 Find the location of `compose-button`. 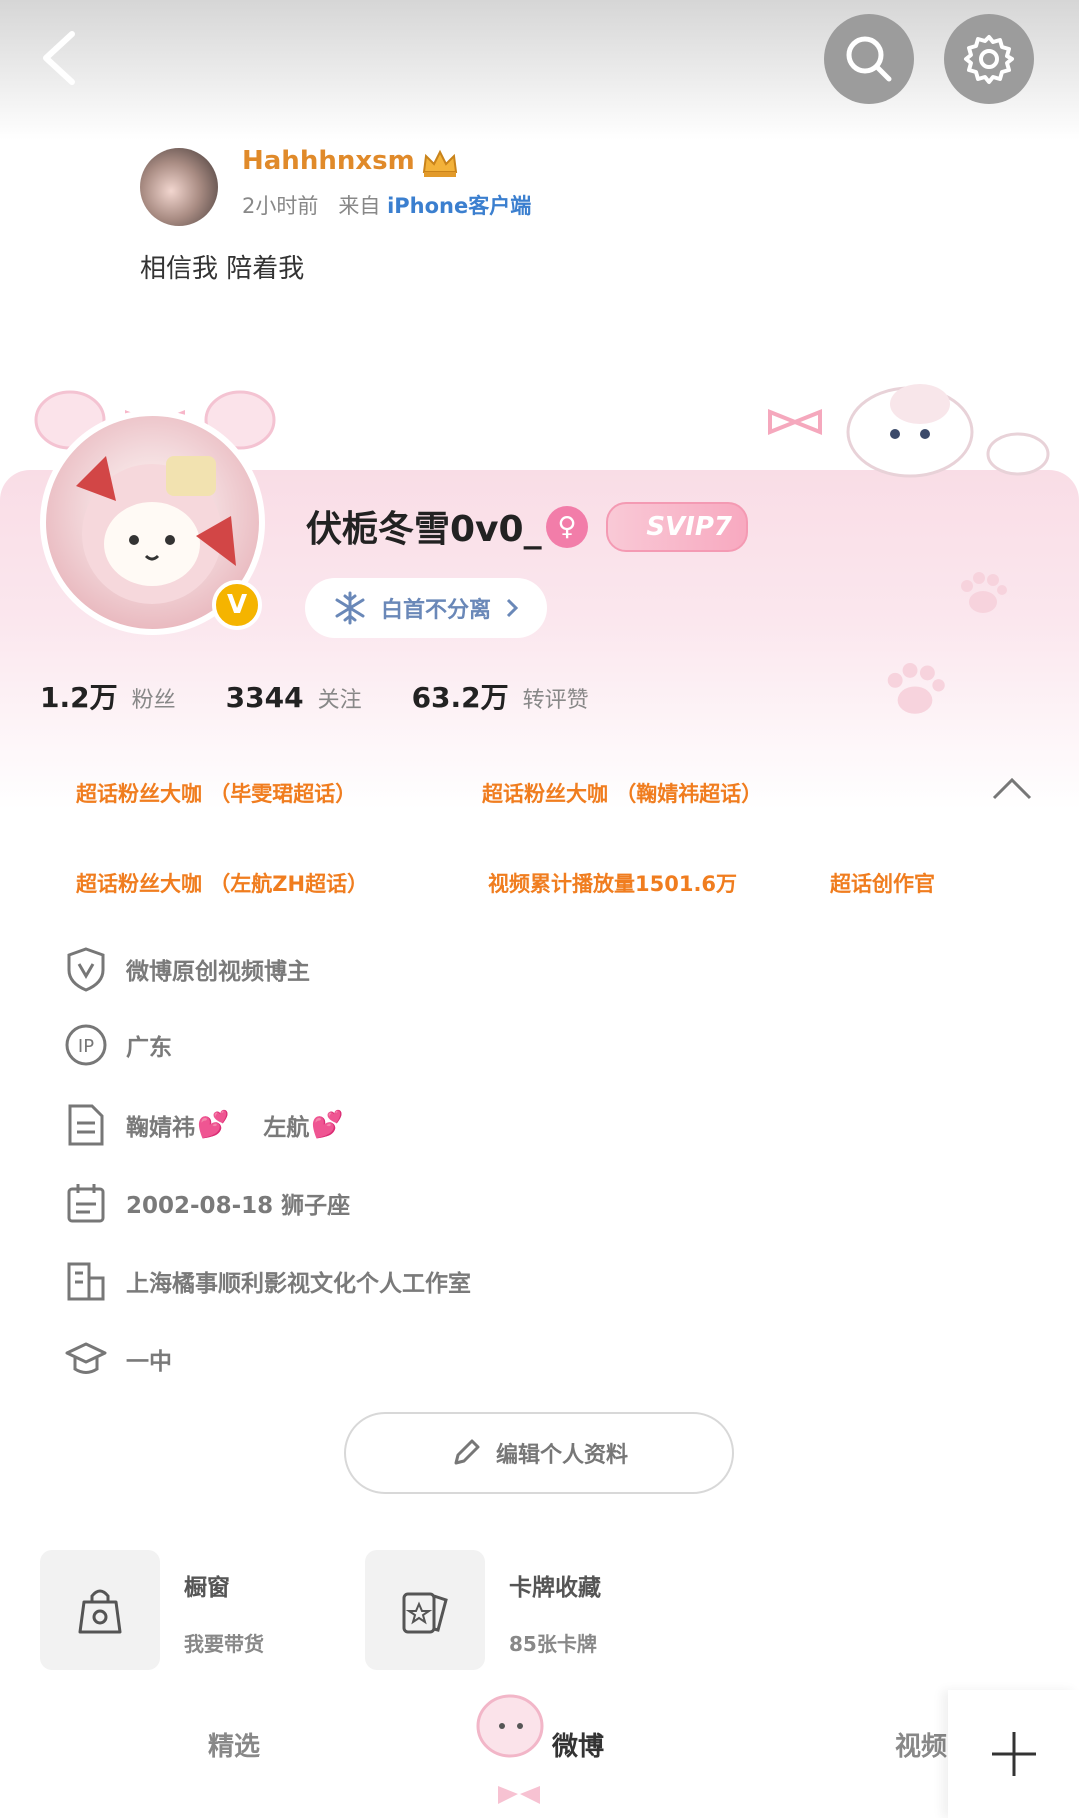

compose-button is located at coordinates (1013, 1754).